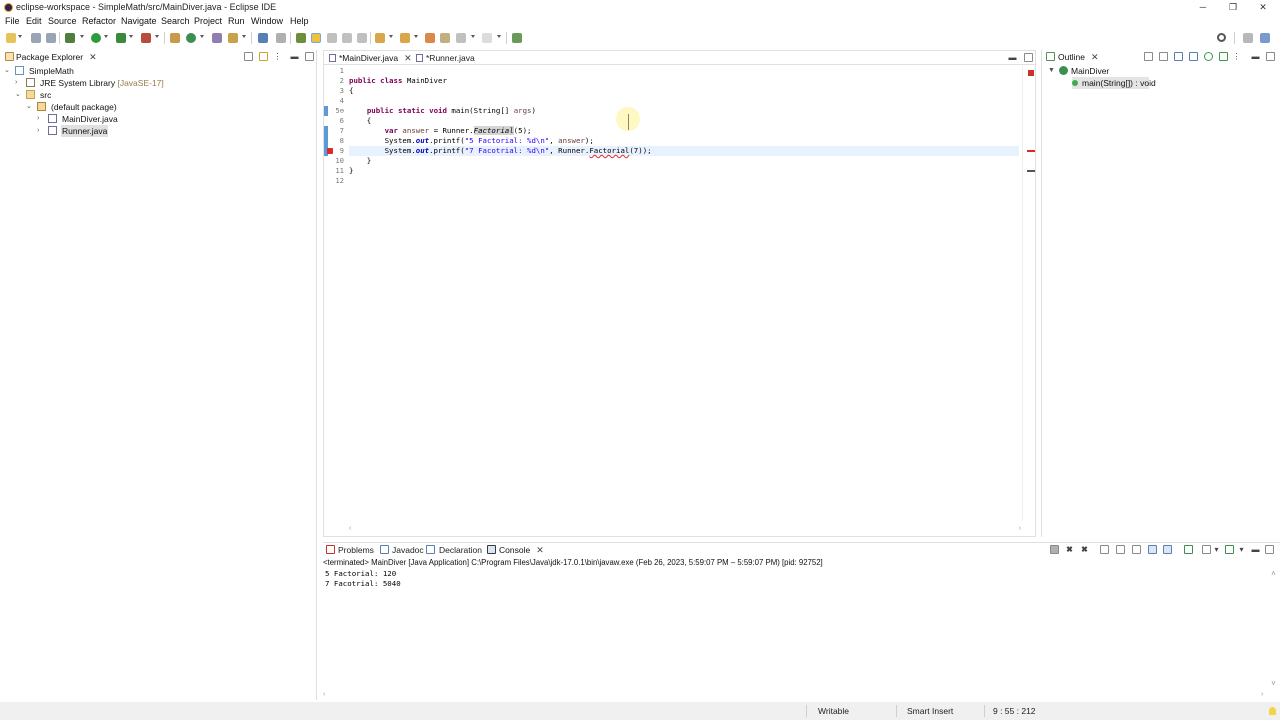 This screenshot has height=720, width=1280. What do you see at coordinates (521, 550) in the screenshot?
I see `tab-console: Console ✕` at bounding box center [521, 550].